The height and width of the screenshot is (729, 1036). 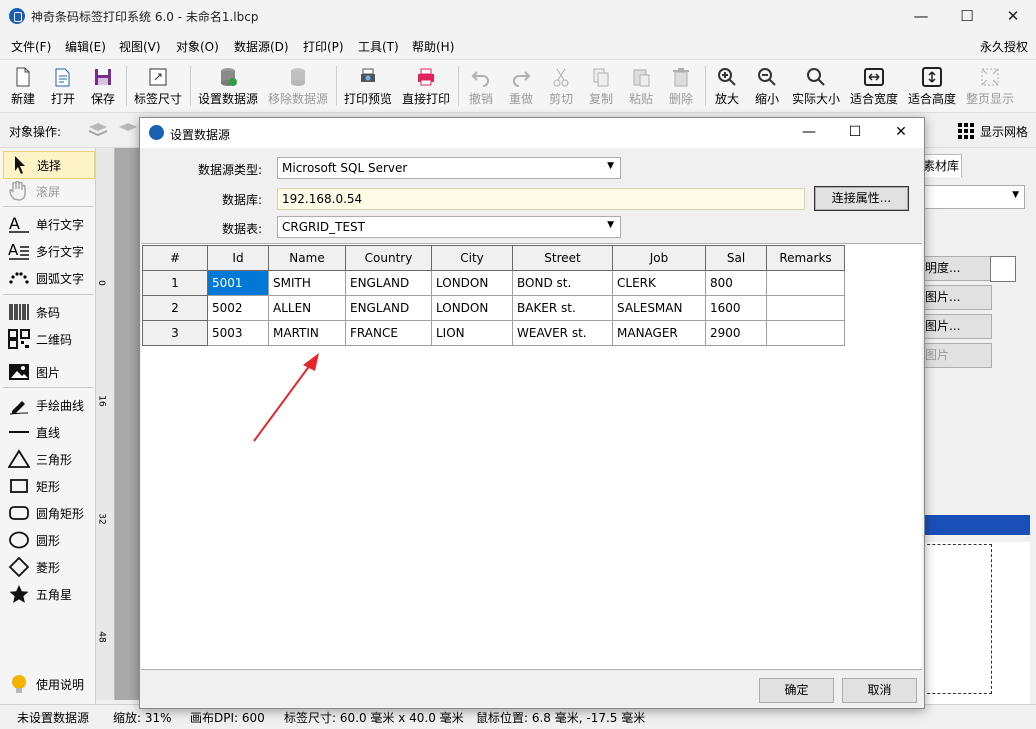 What do you see at coordinates (736, 258) in the screenshot?
I see `column-header: Sal` at bounding box center [736, 258].